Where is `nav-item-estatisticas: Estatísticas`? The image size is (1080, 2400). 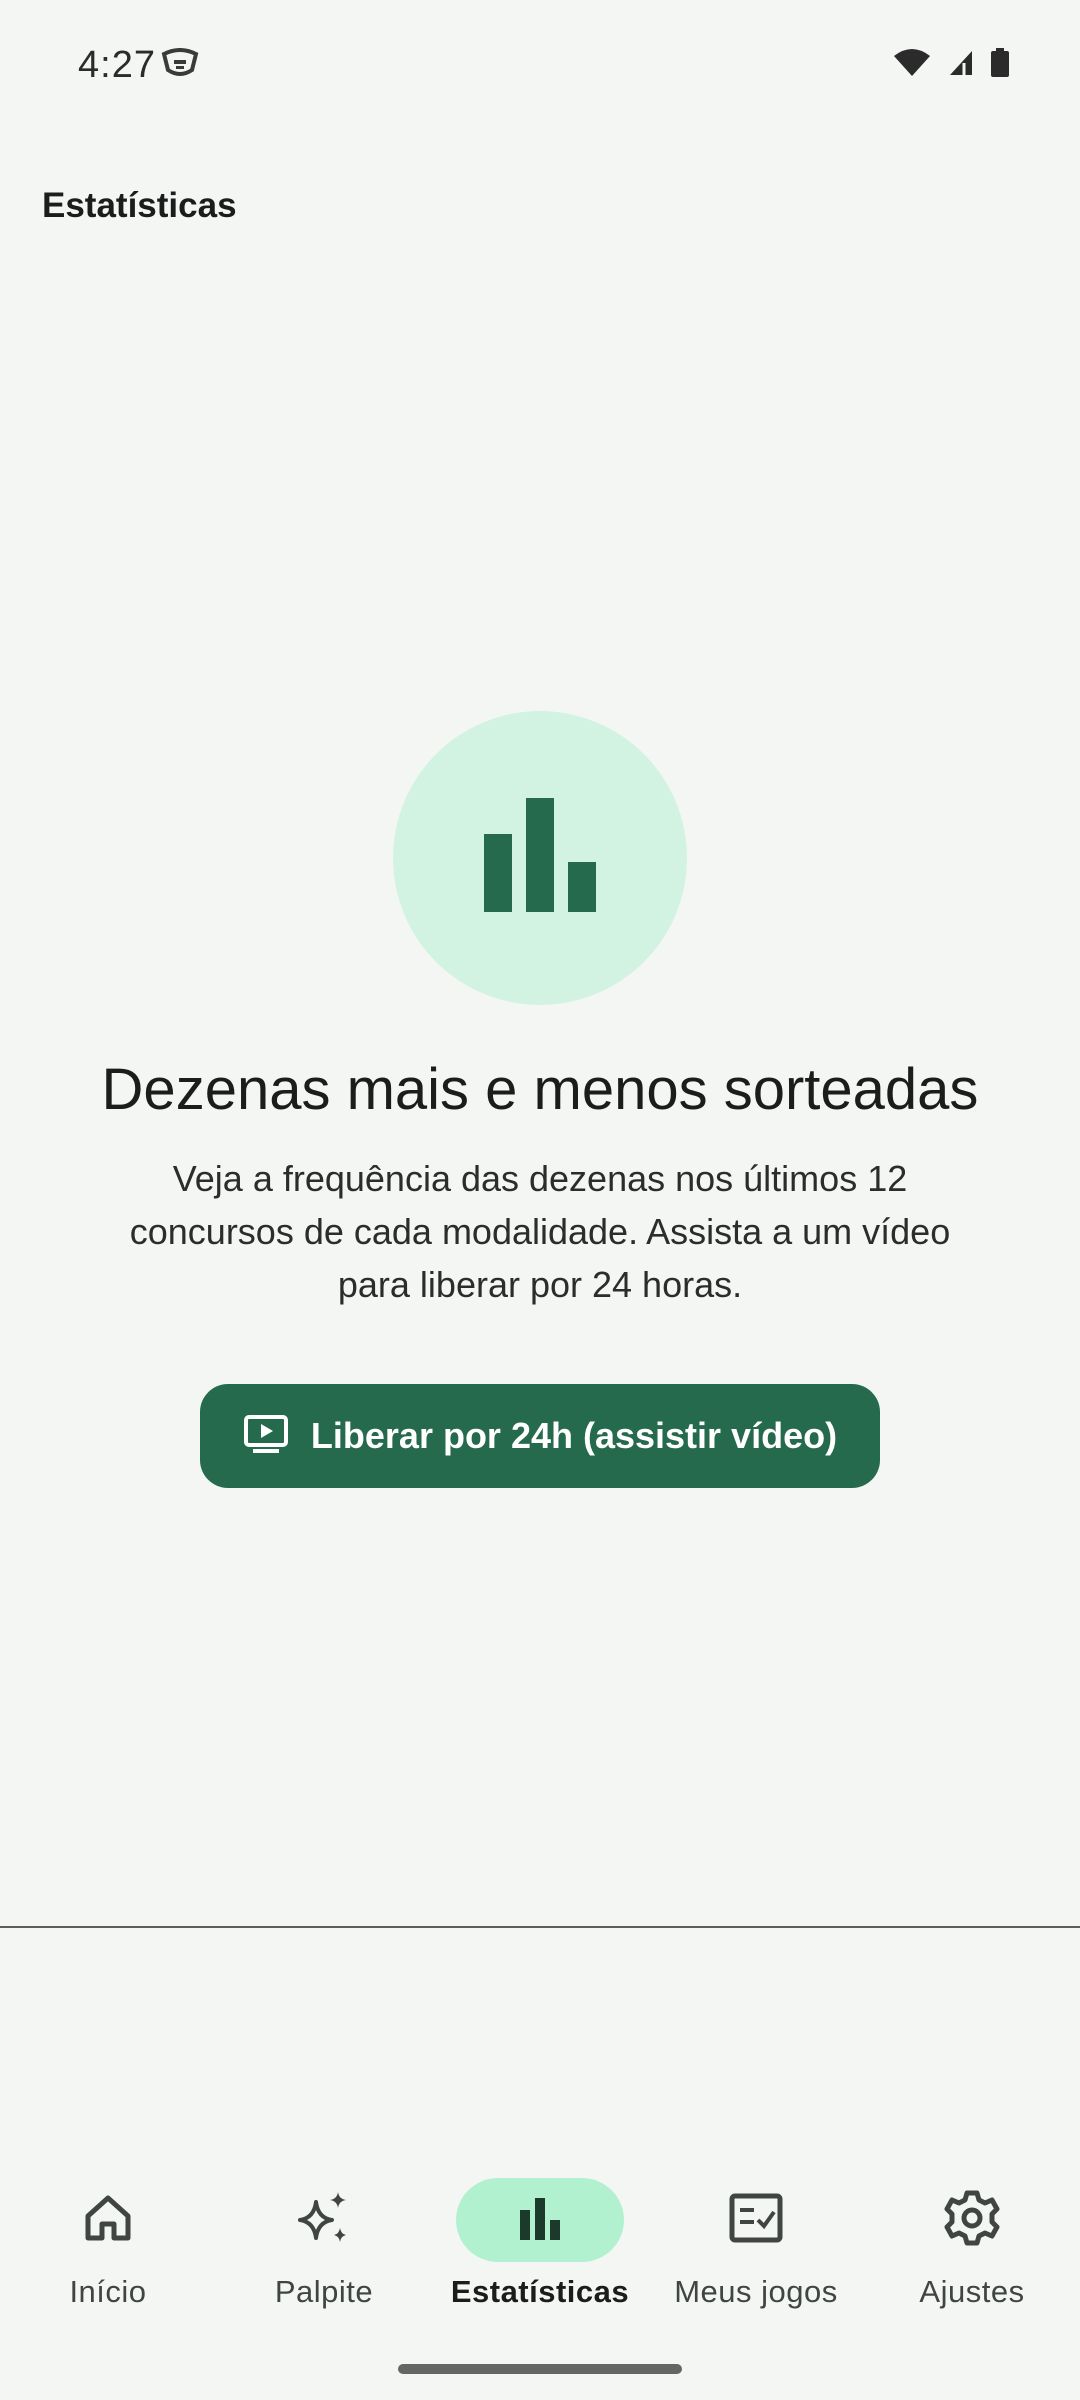
nav-item-estatisticas: Estatísticas is located at coordinates (540, 2253).